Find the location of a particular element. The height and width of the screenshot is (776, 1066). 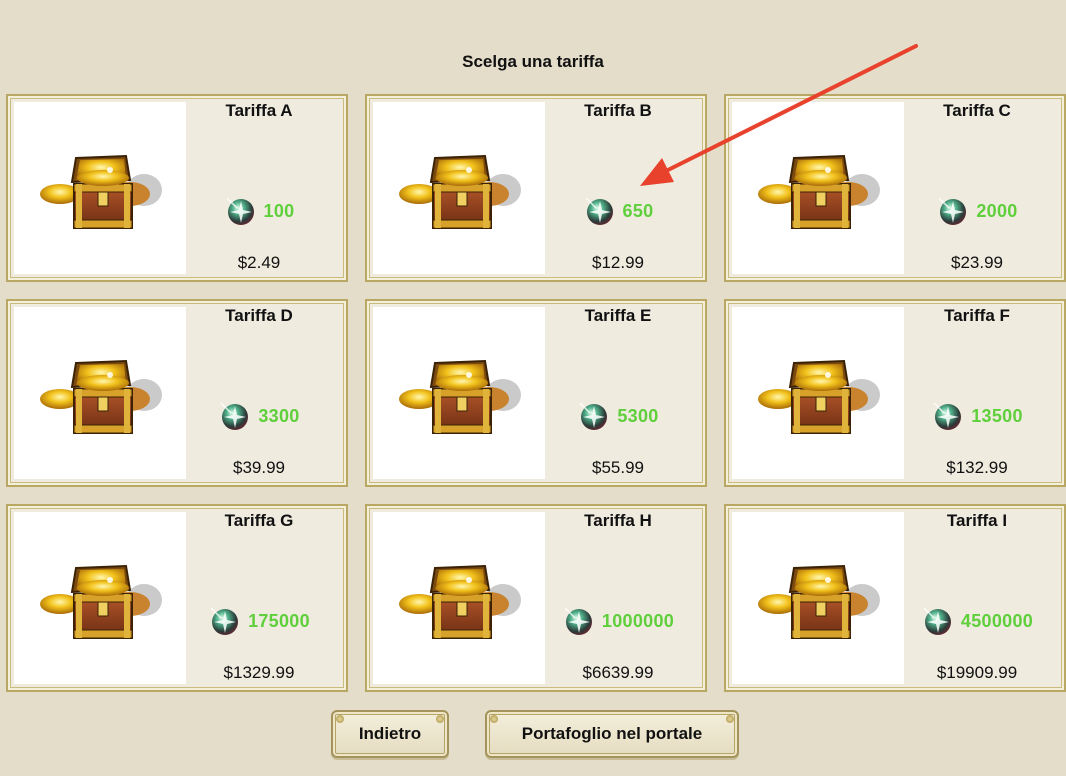

plan-amount-row: 2000 is located at coordinates (977, 211).